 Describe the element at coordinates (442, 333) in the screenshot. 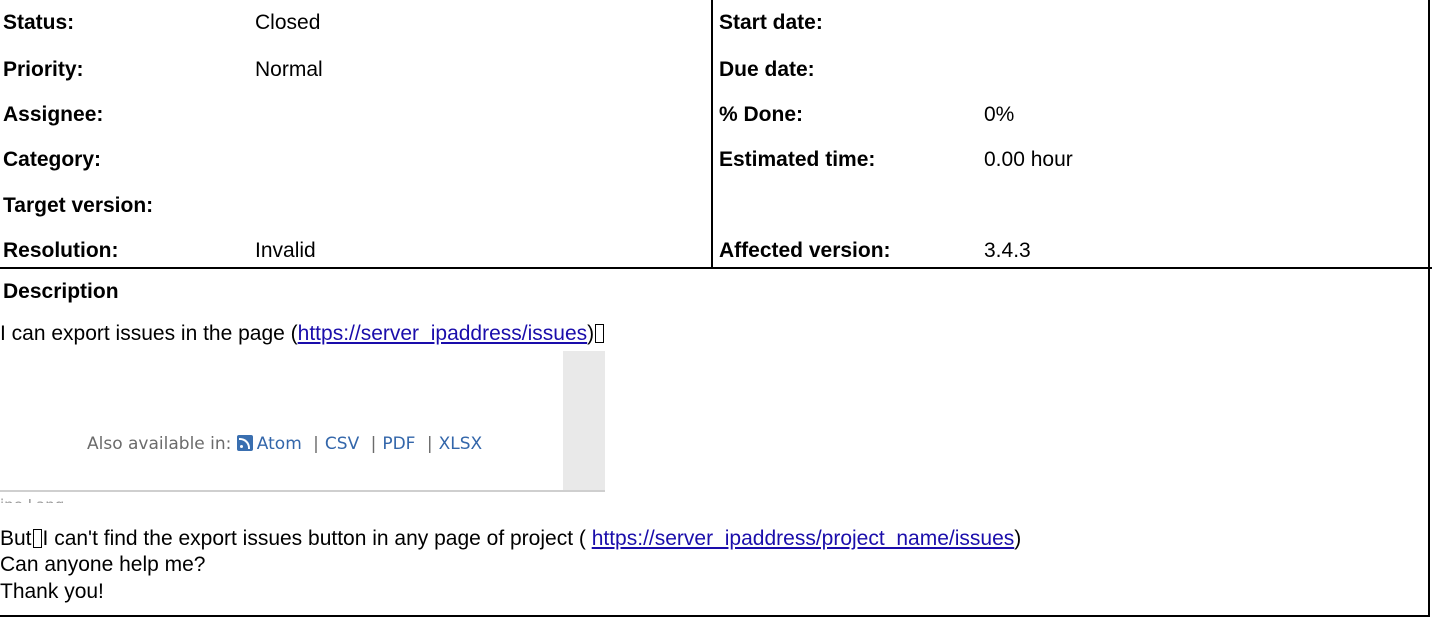

I see `issues-link: https://server_ipaddress/issues` at that location.